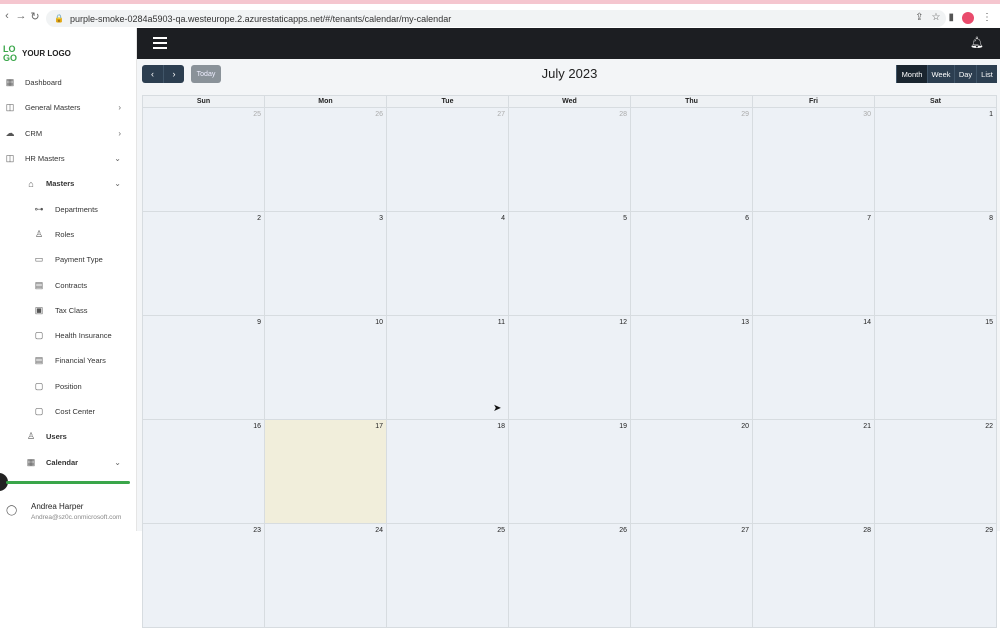 This screenshot has width=1000, height=628. What do you see at coordinates (814, 264) in the screenshot?
I see `day-cell: 7` at bounding box center [814, 264].